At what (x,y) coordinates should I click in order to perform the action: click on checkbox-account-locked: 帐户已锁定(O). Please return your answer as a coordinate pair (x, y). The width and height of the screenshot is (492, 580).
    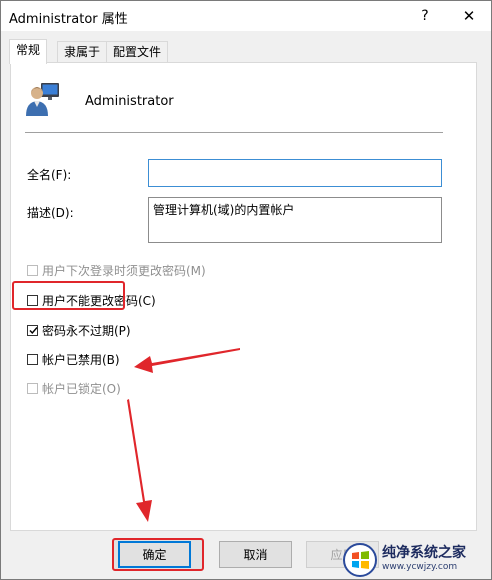
    Looking at the image, I should click on (74, 388).